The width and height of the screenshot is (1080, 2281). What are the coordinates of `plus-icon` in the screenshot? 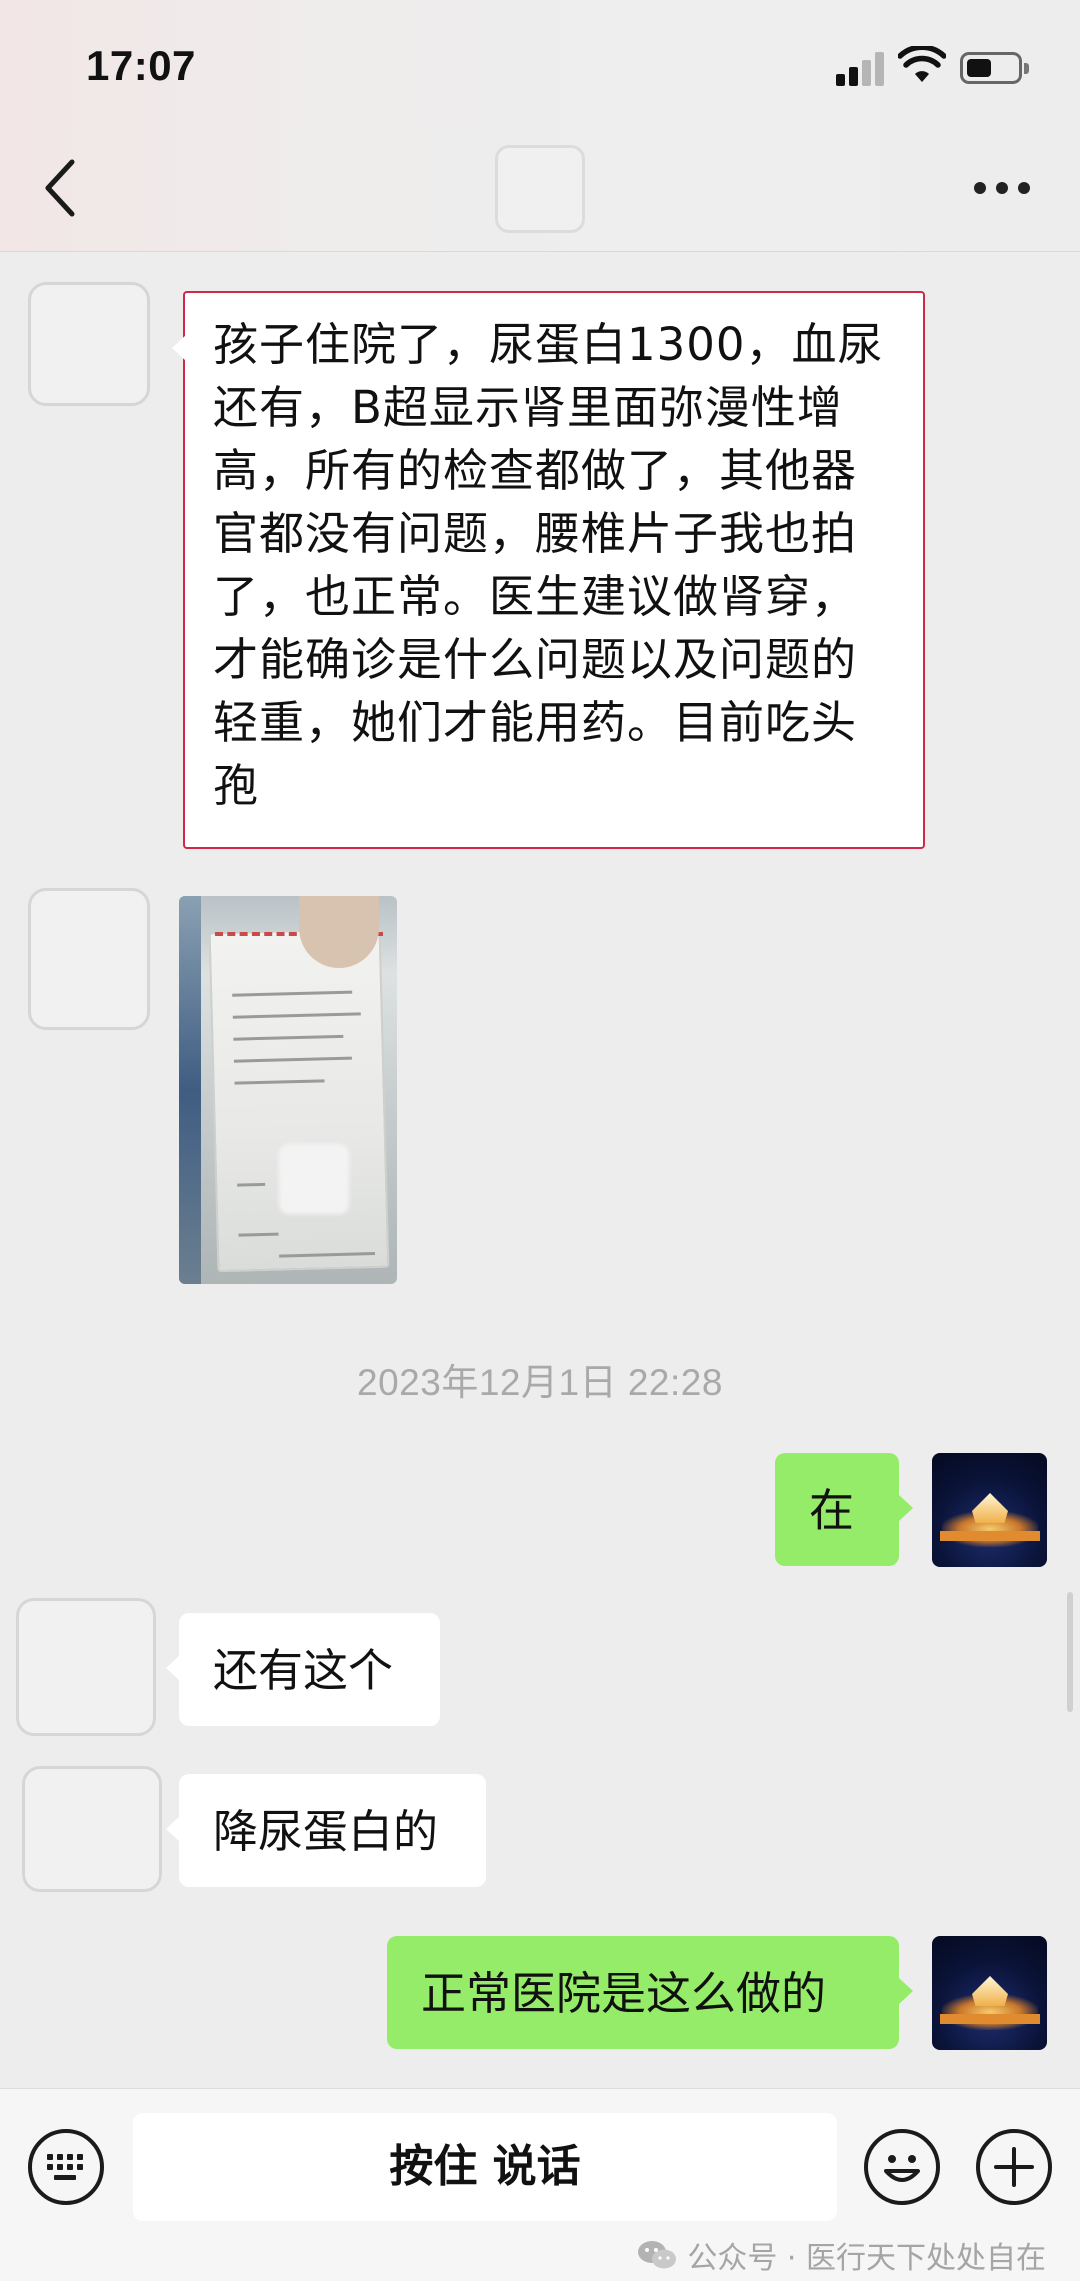 It's located at (1014, 2167).